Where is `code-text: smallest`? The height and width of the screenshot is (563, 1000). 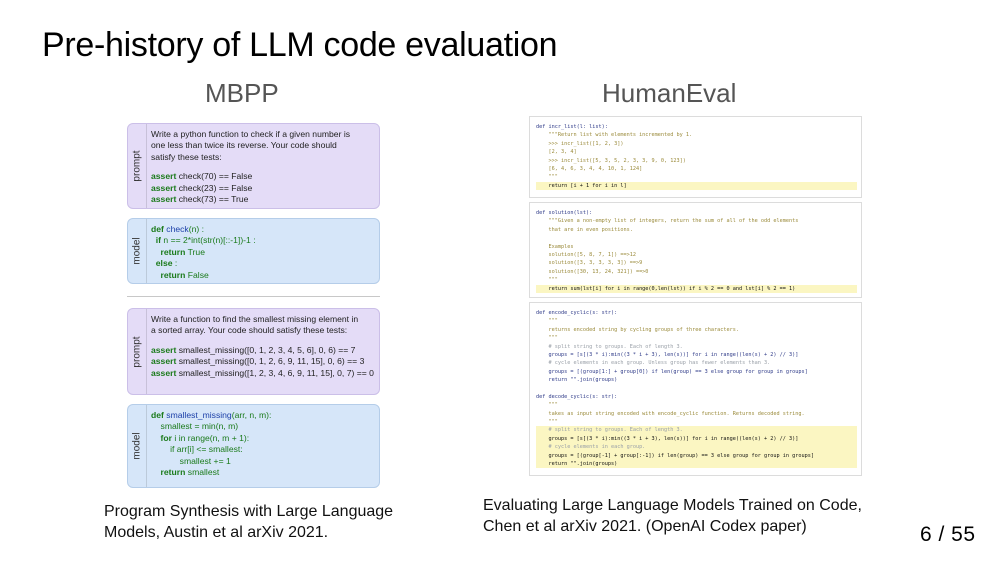
code-text: smallest is located at coordinates (202, 472).